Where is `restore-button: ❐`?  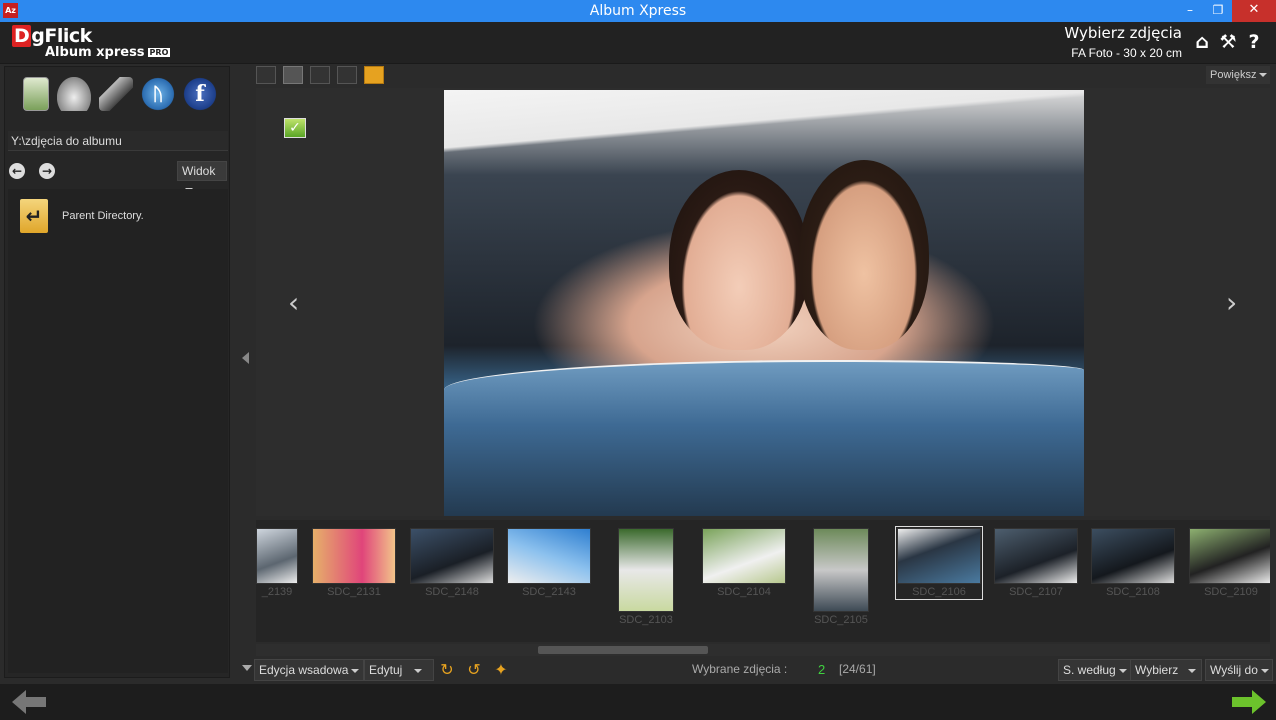
restore-button: ❐ is located at coordinates (1218, 11).